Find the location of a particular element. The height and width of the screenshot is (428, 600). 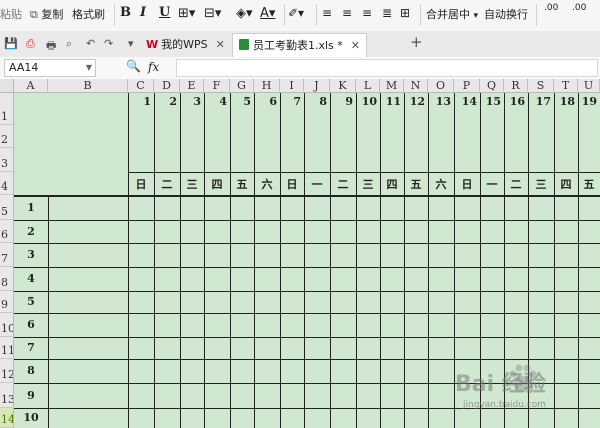

row-header-8: 8 is located at coordinates (7, 279).